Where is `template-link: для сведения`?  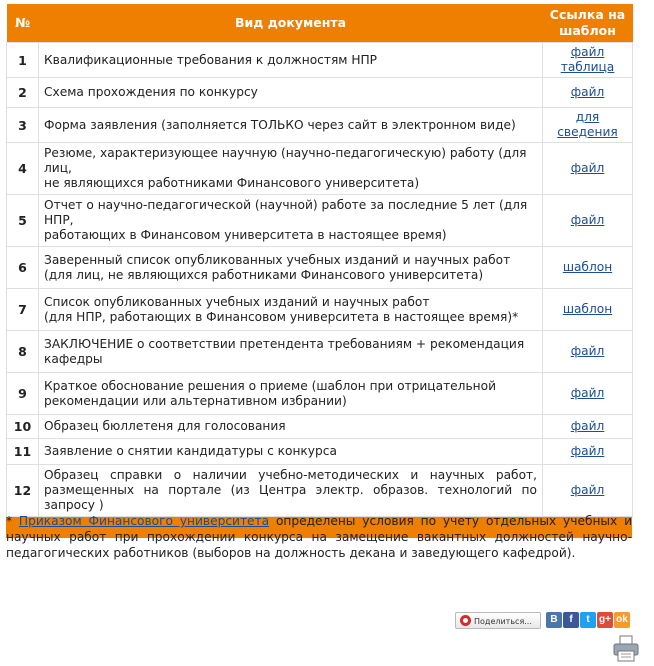 template-link: для сведения is located at coordinates (587, 125).